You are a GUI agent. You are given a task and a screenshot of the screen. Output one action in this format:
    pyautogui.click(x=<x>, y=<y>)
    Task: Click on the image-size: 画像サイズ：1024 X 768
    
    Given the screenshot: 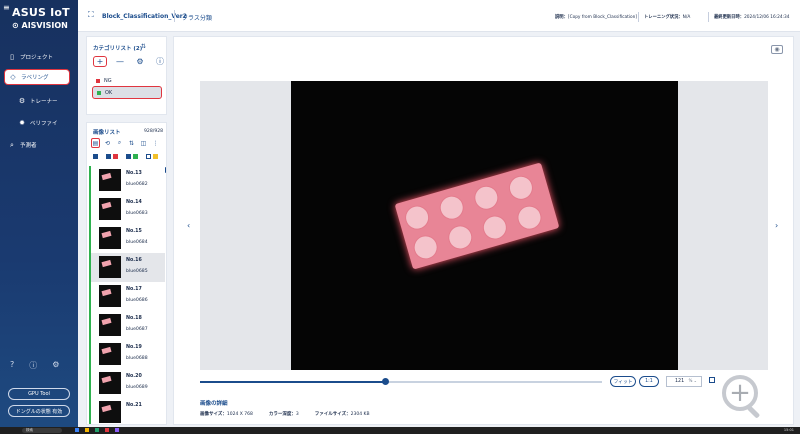 What is the action you would take?
    pyautogui.click(x=226, y=414)
    